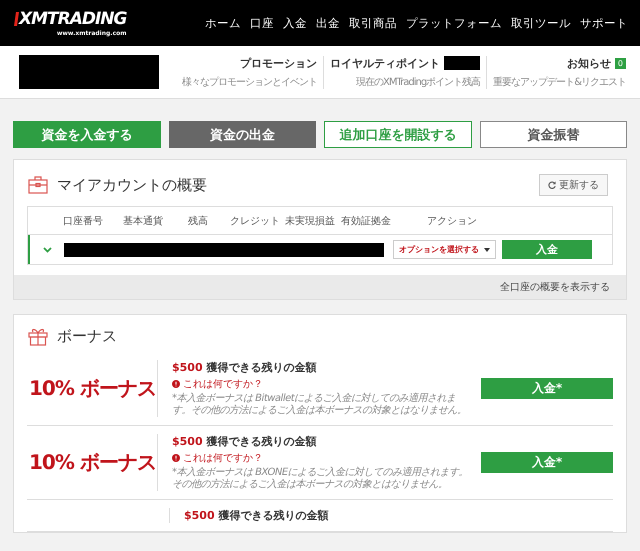  What do you see at coordinates (553, 134) in the screenshot?
I see `action-button: 資金振替` at bounding box center [553, 134].